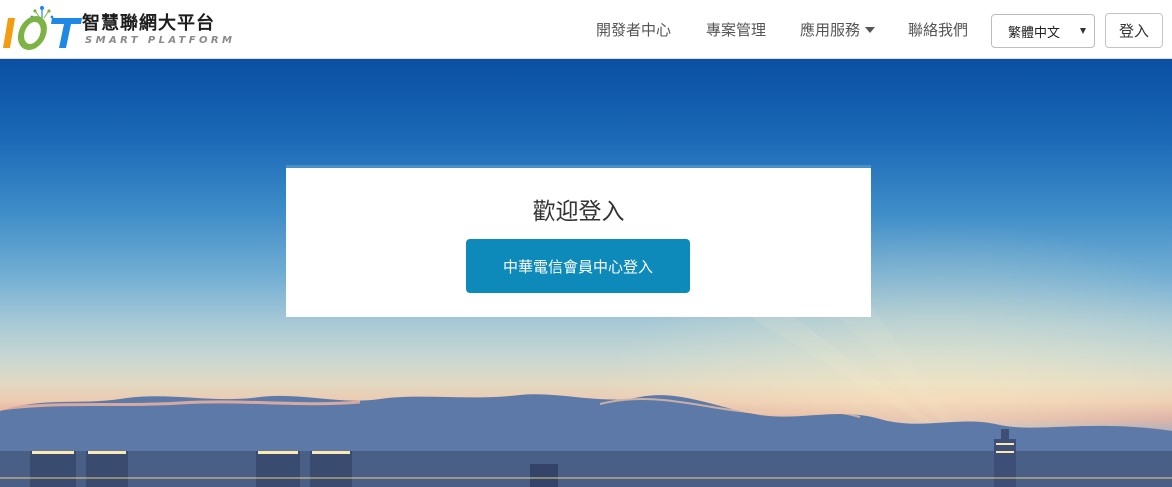  I want to click on nav-project-management-label: 專案管理, so click(736, 30).